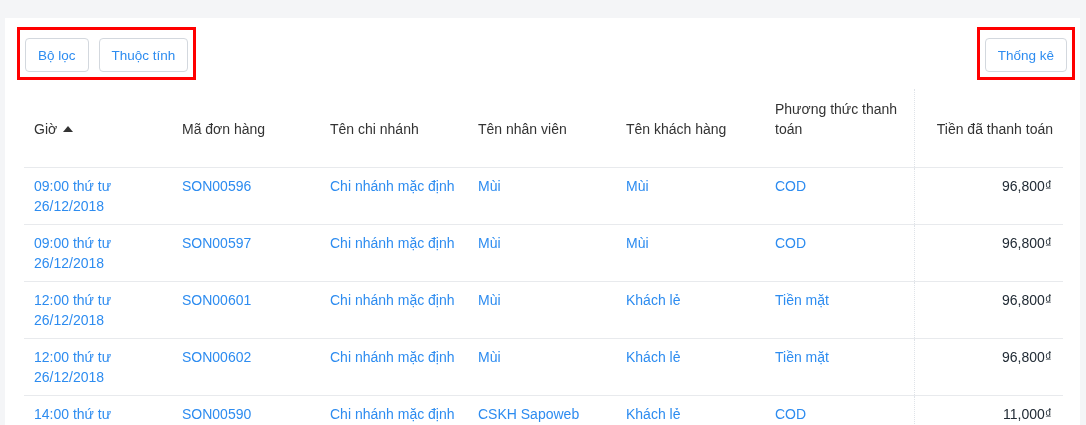  Describe the element at coordinates (246, 129) in the screenshot. I see `column-header: Mã đơn hàng` at that location.